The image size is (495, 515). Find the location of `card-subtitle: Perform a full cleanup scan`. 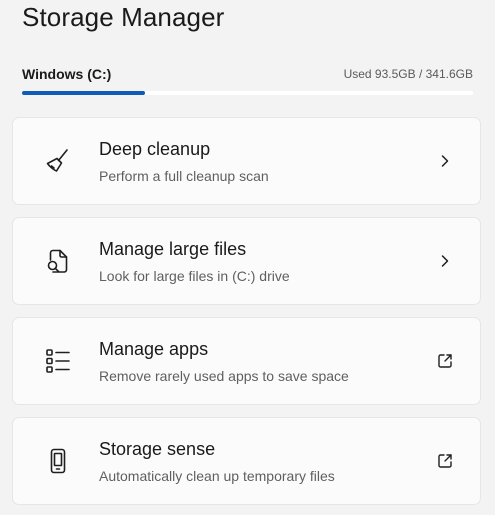

card-subtitle: Perform a full cleanup scan is located at coordinates (184, 176).